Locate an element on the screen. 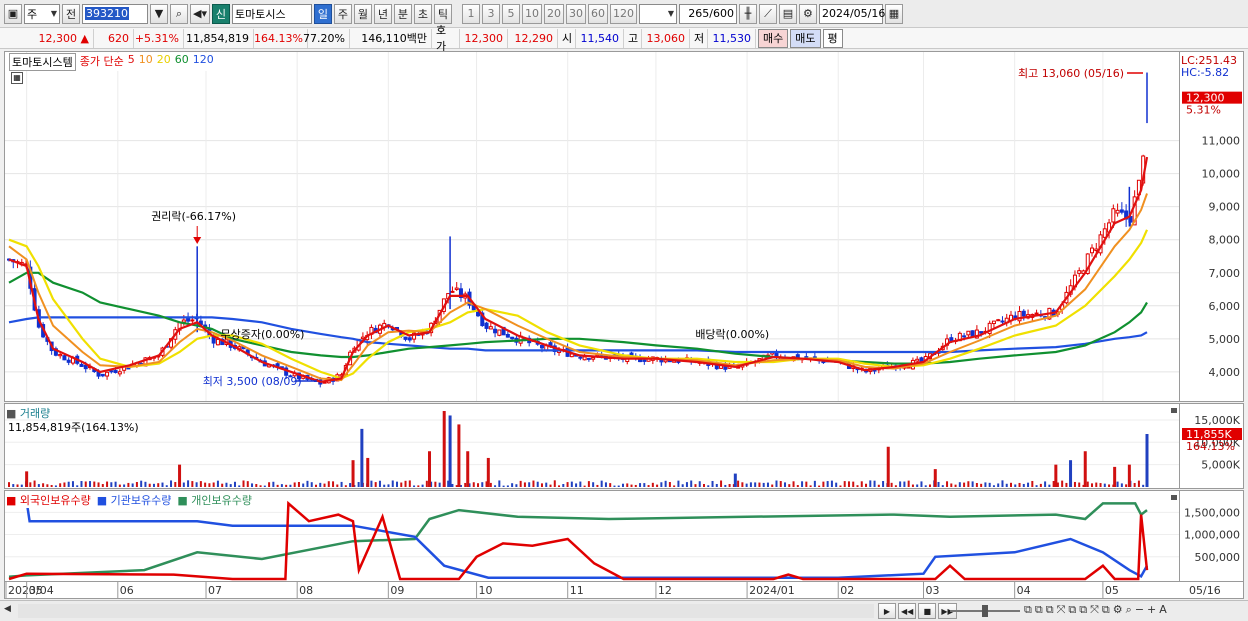 The image size is (1248, 621). interval-label: 1 is located at coordinates (471, 13).